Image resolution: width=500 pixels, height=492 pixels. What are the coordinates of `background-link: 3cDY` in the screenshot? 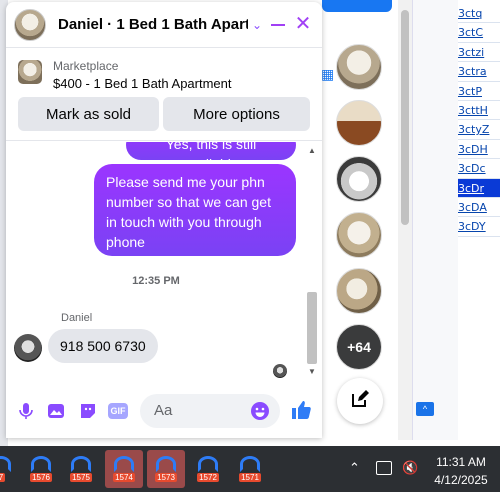 It's located at (479, 227).